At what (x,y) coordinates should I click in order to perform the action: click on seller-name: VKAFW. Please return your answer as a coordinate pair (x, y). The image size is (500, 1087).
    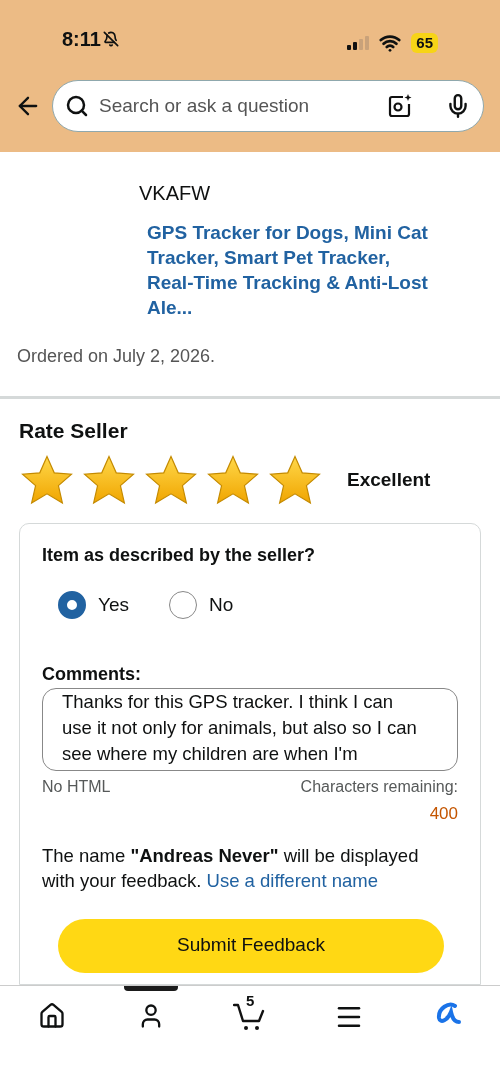
    Looking at the image, I should click on (175, 193).